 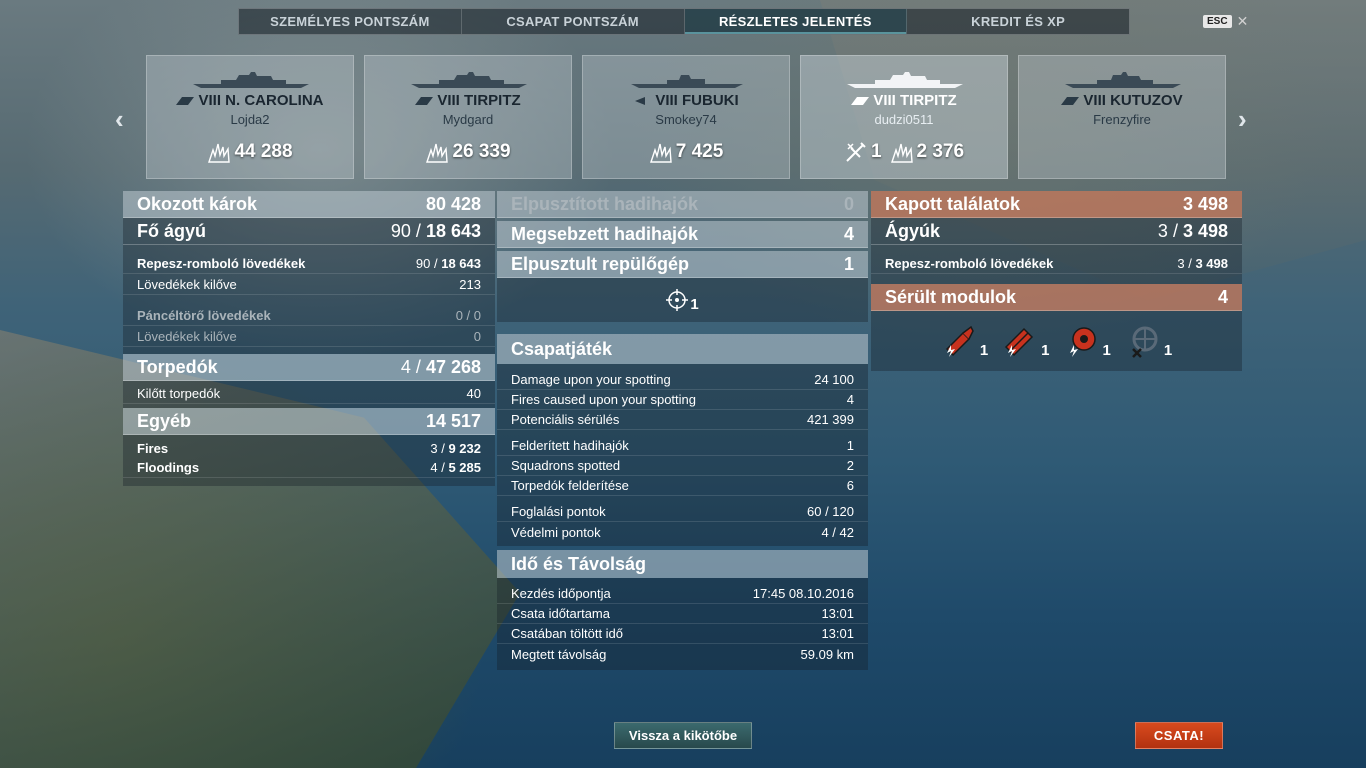 I want to click on main-battery-row: Fő ágyú 90 / 18 643, so click(x=309, y=231).